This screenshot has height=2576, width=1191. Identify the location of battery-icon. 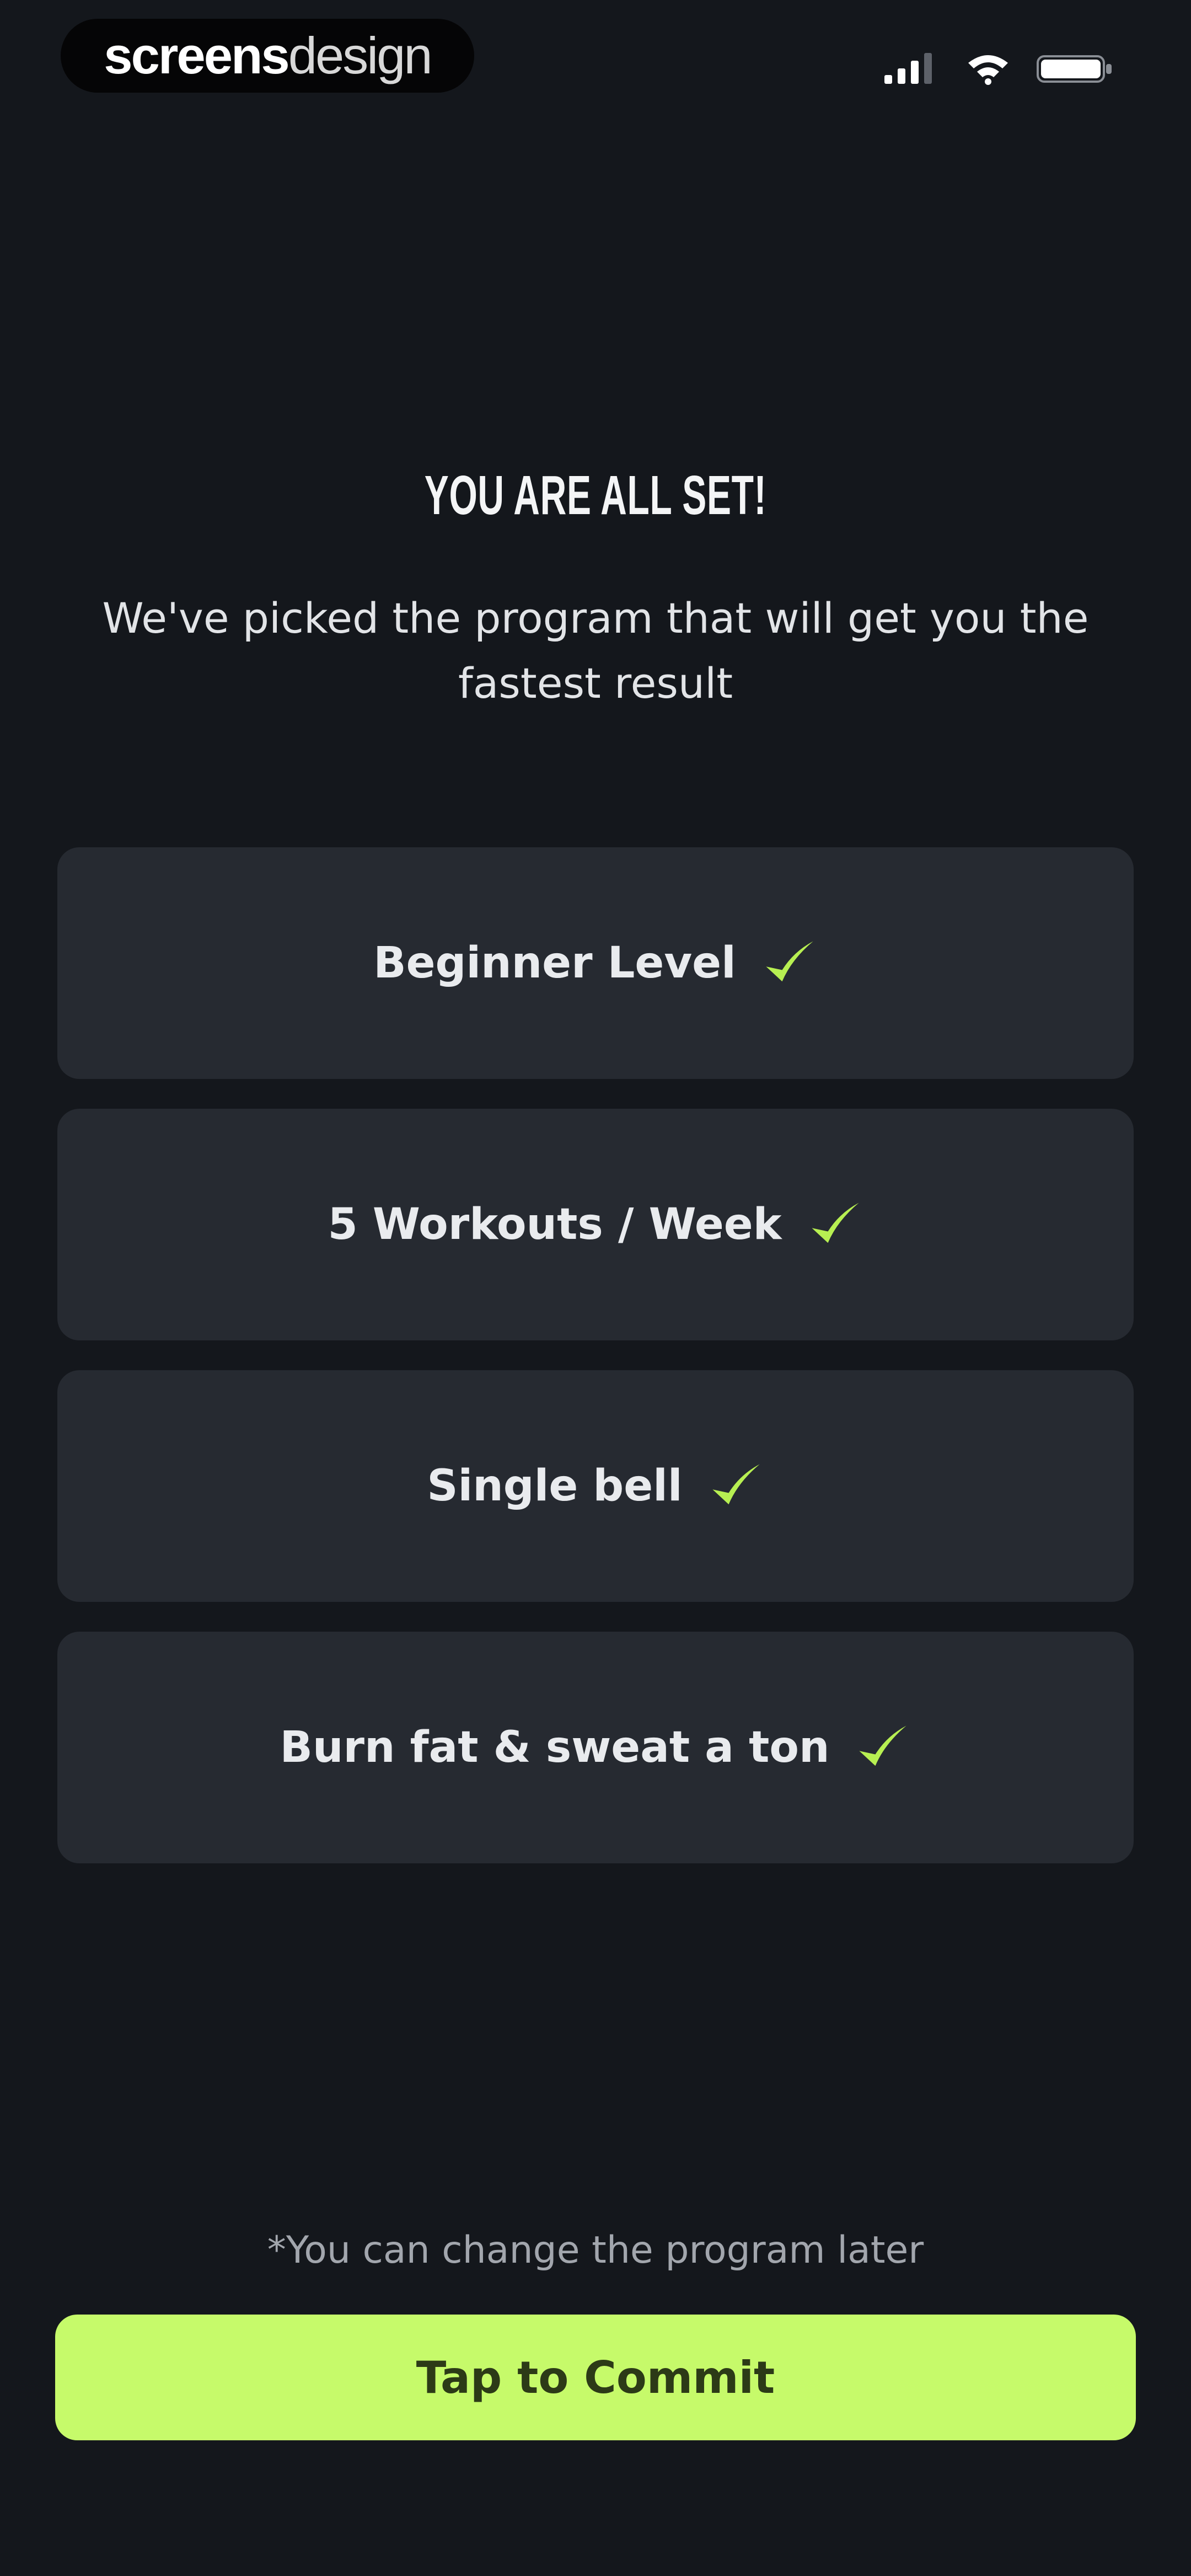
(1074, 69).